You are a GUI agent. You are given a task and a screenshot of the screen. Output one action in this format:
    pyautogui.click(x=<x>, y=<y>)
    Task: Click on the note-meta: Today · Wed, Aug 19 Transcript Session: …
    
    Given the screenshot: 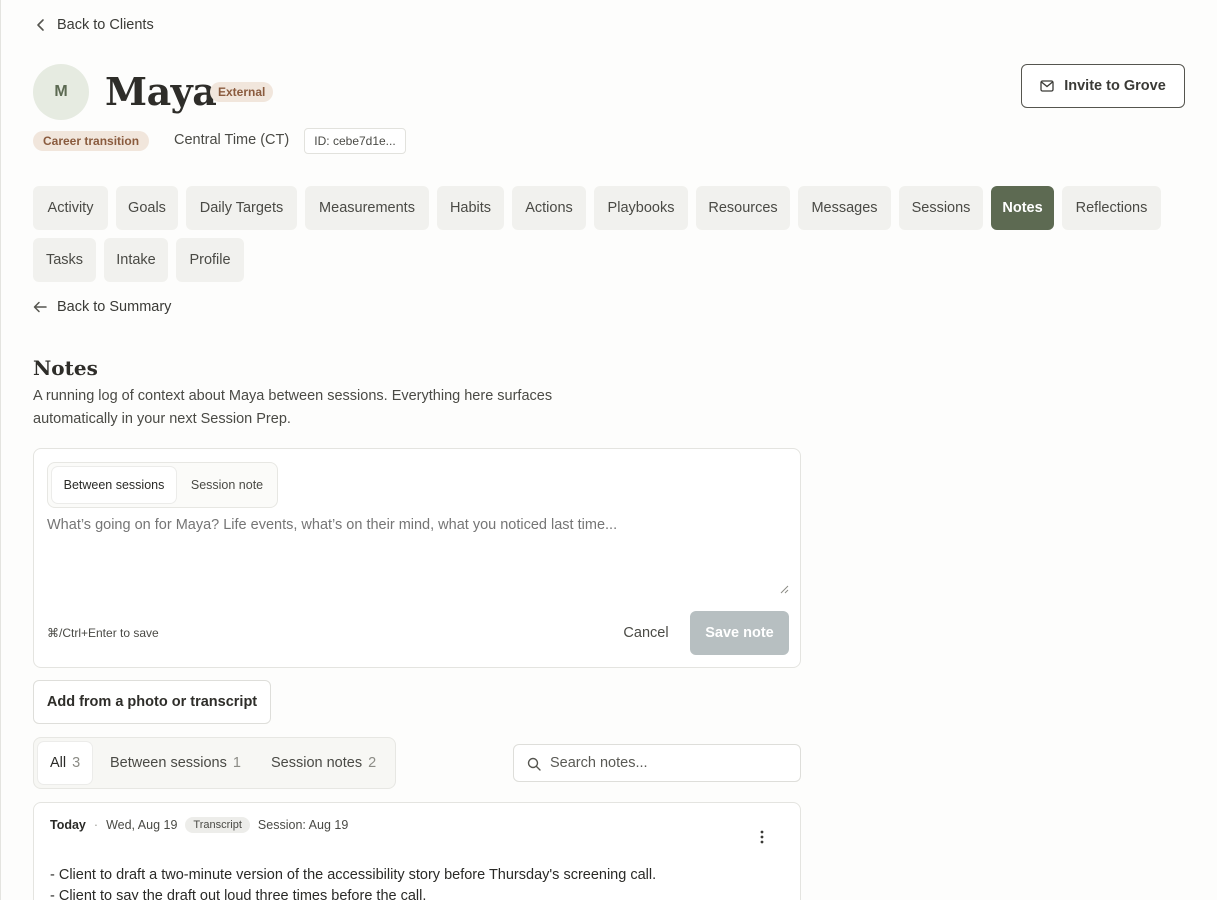 What is the action you would take?
    pyautogui.click(x=199, y=825)
    